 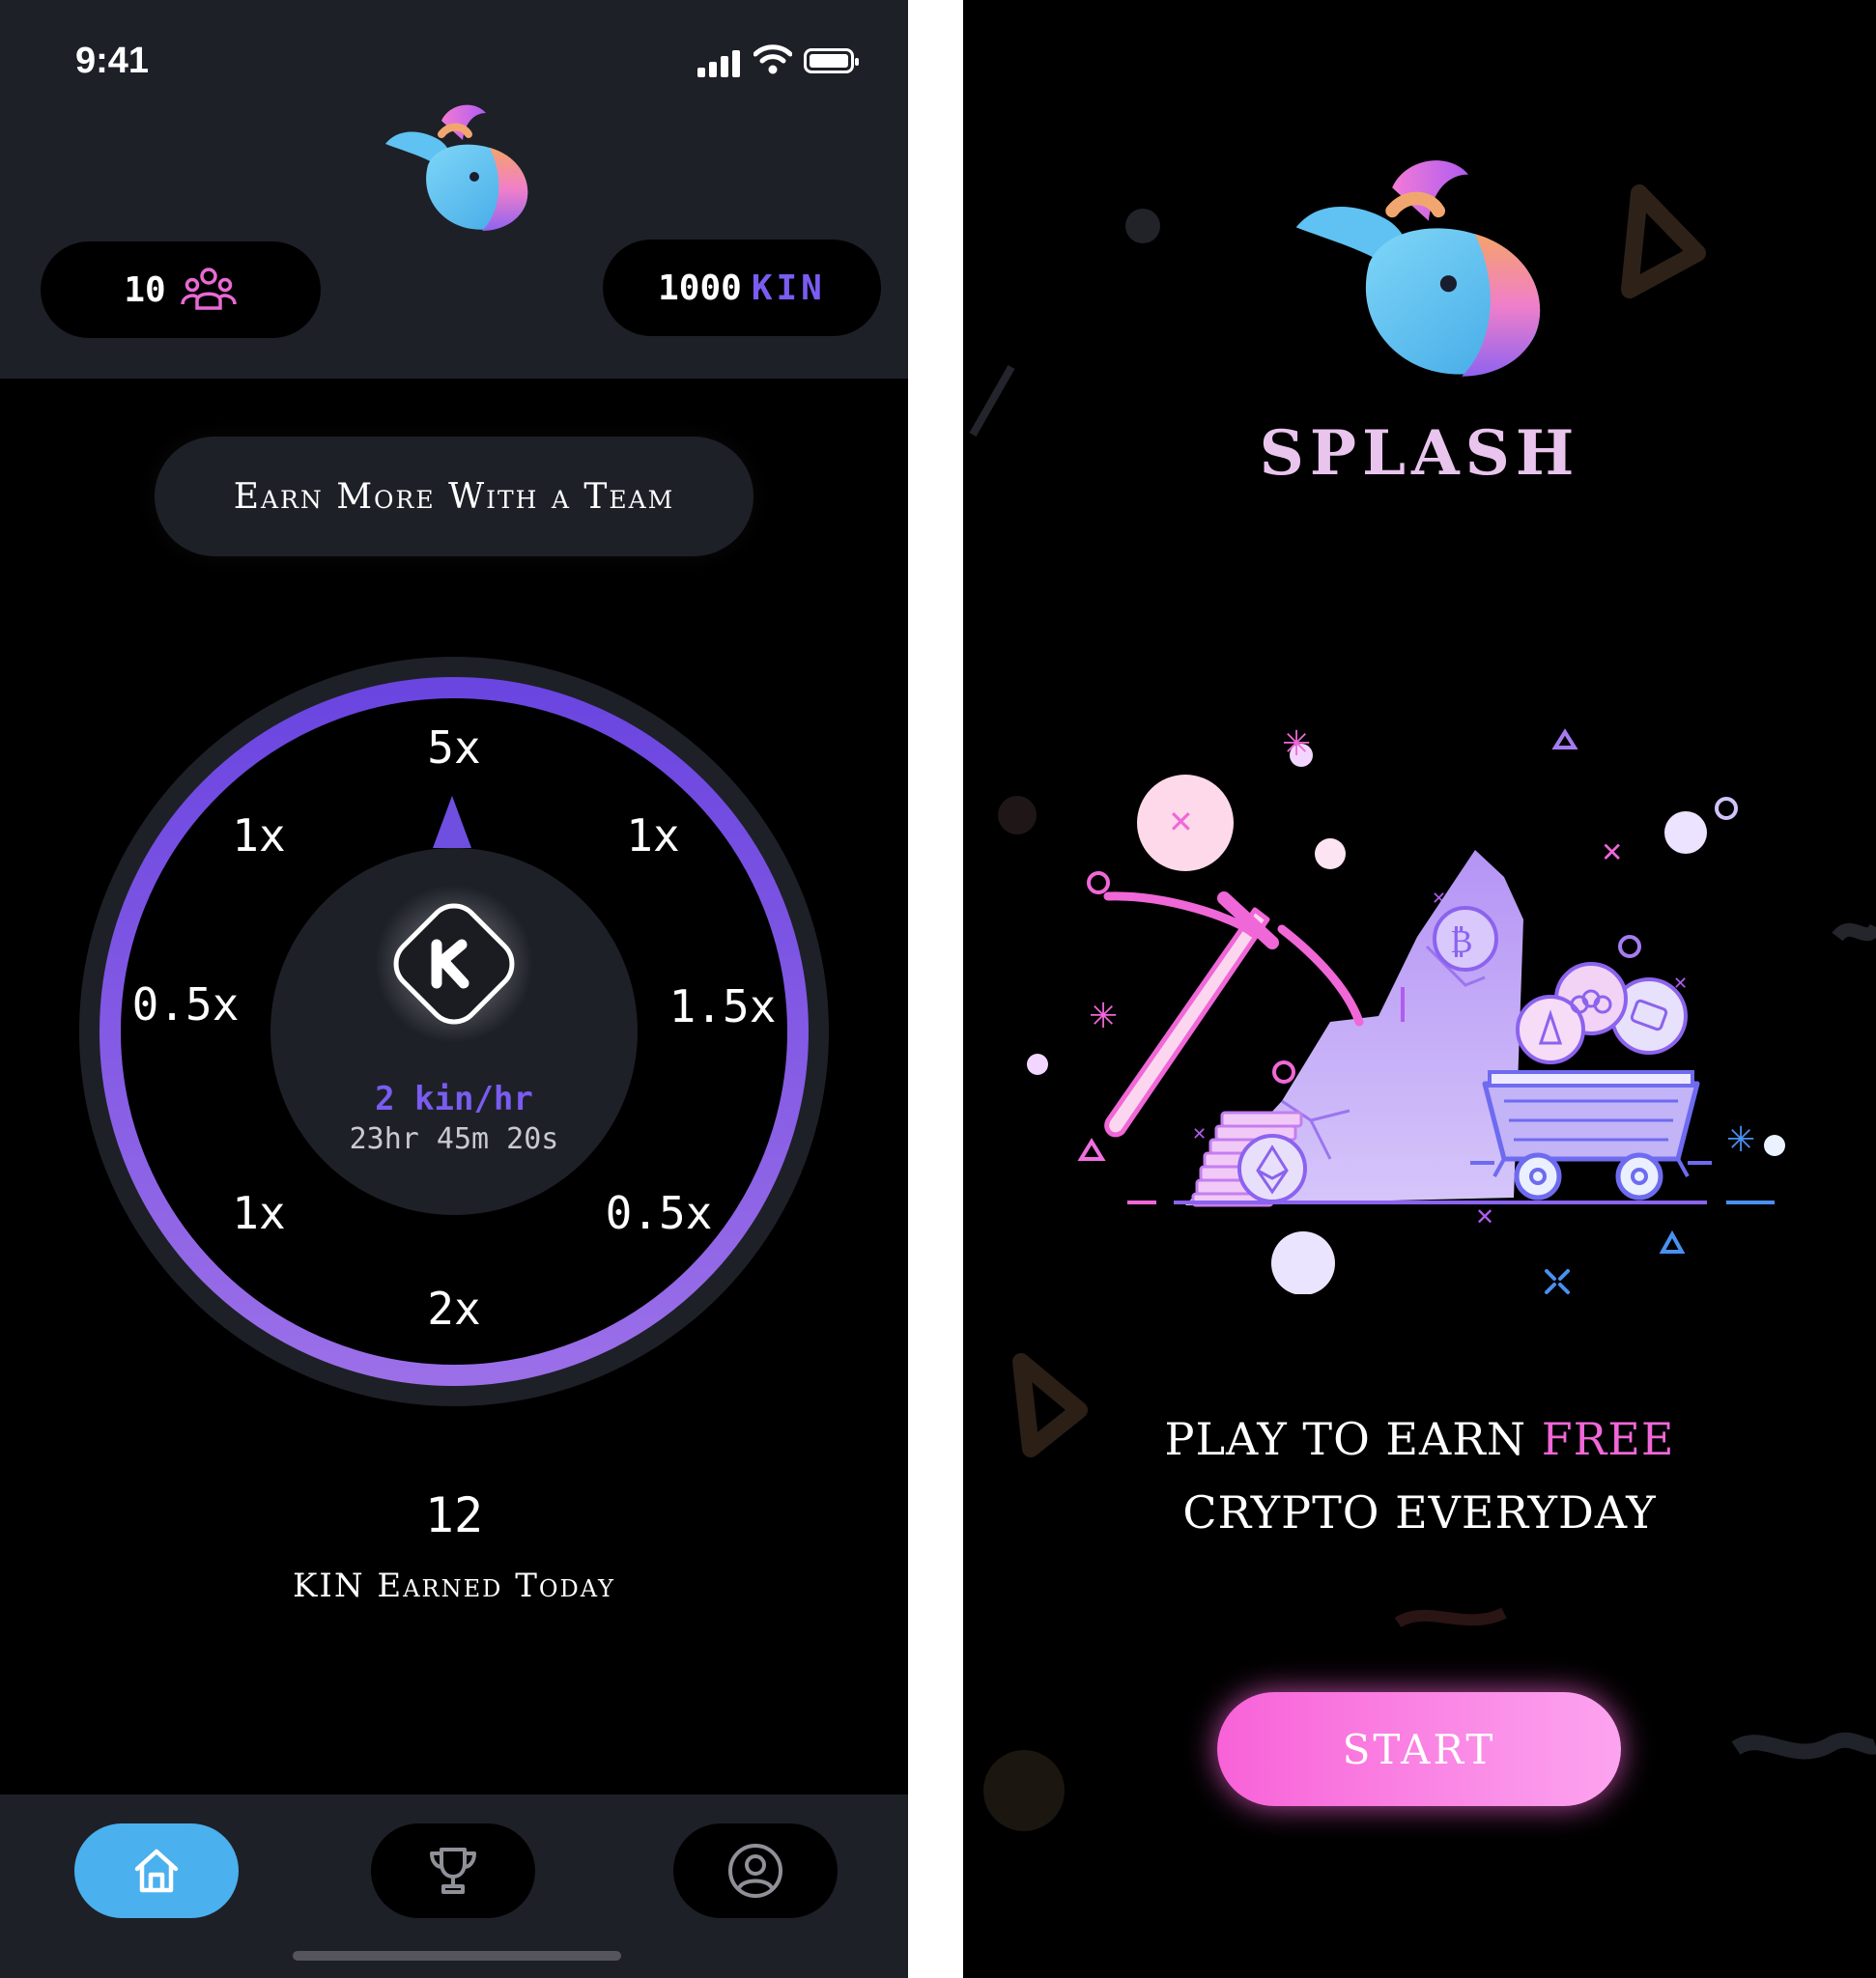 What do you see at coordinates (454, 1515) in the screenshot?
I see `kin-earned-value: 12` at bounding box center [454, 1515].